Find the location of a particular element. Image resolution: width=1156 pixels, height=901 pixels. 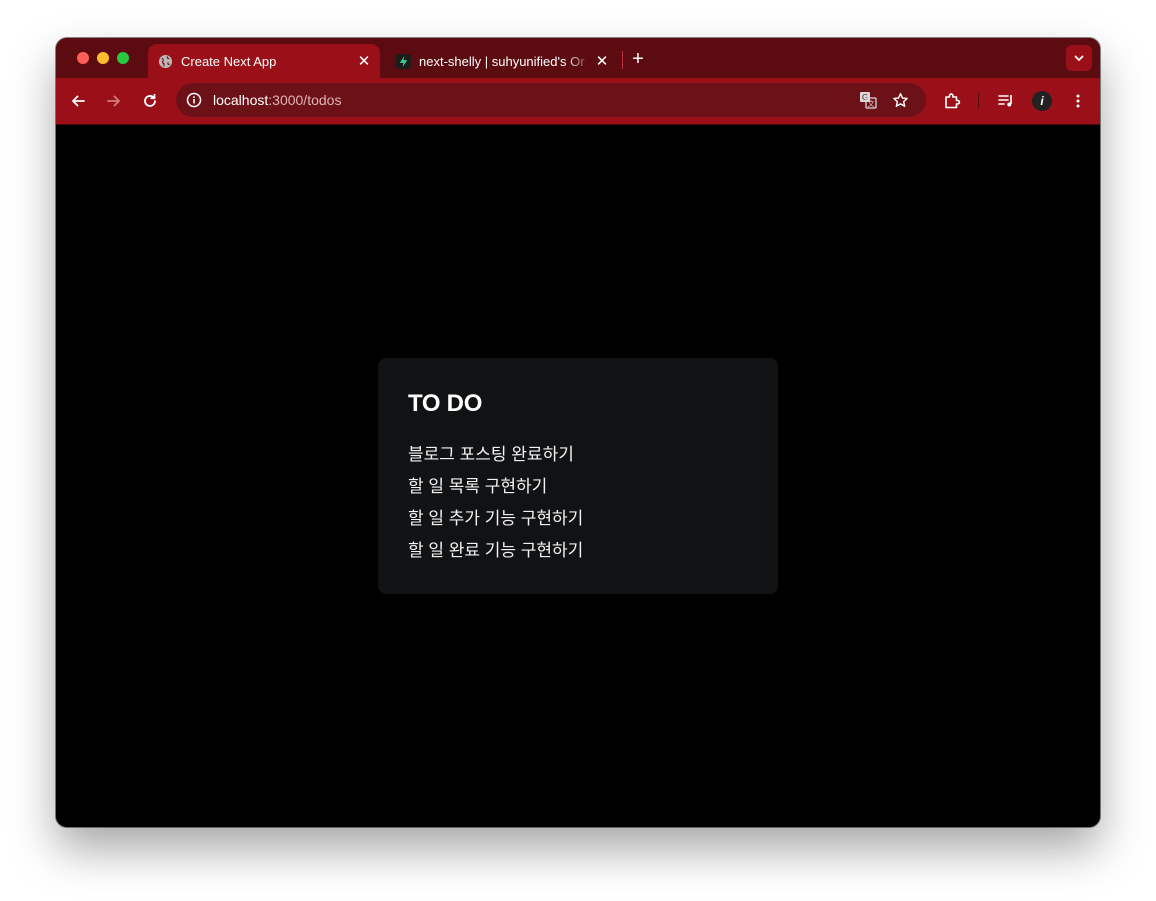

tab-search-button is located at coordinates (1079, 58).